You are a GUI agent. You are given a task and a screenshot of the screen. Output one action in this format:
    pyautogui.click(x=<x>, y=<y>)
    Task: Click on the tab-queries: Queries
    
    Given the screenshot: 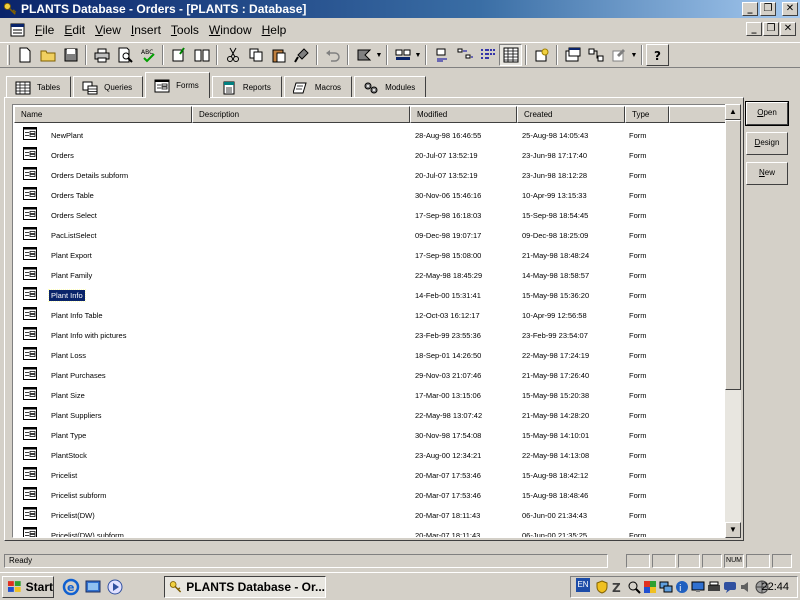 What is the action you would take?
    pyautogui.click(x=108, y=87)
    